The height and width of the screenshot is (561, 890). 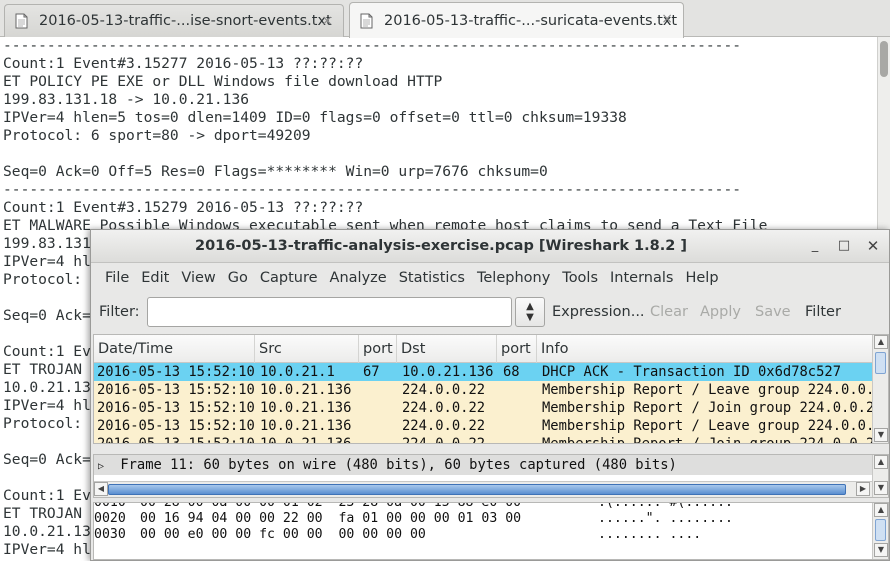 What do you see at coordinates (307, 349) in the screenshot?
I see `column-src: Src` at bounding box center [307, 349].